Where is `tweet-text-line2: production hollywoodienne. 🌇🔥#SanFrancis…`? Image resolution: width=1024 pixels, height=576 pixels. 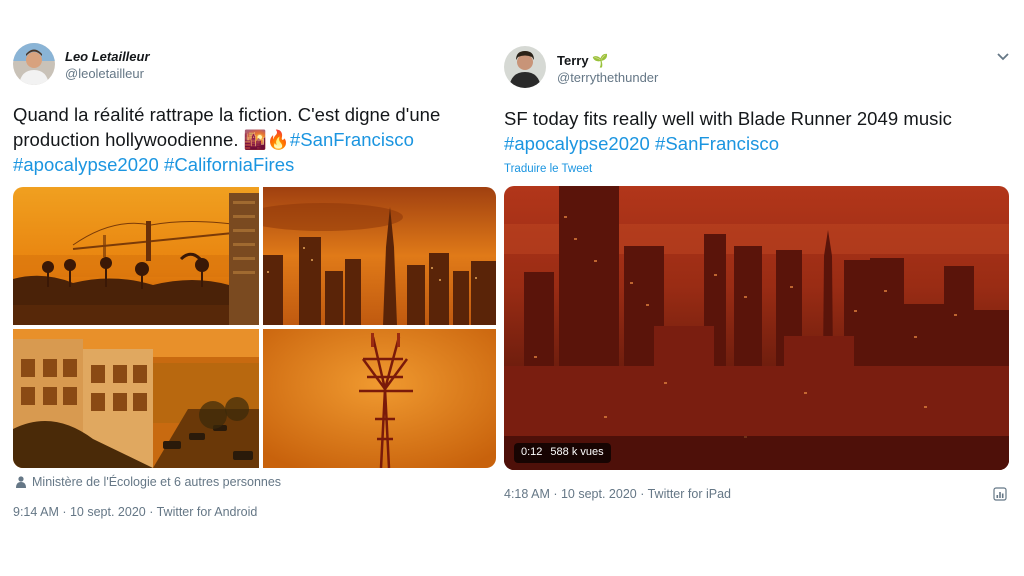
tweet-text-line2: production hollywoodienne. 🌇🔥#SanFrancis… is located at coordinates (253, 139).